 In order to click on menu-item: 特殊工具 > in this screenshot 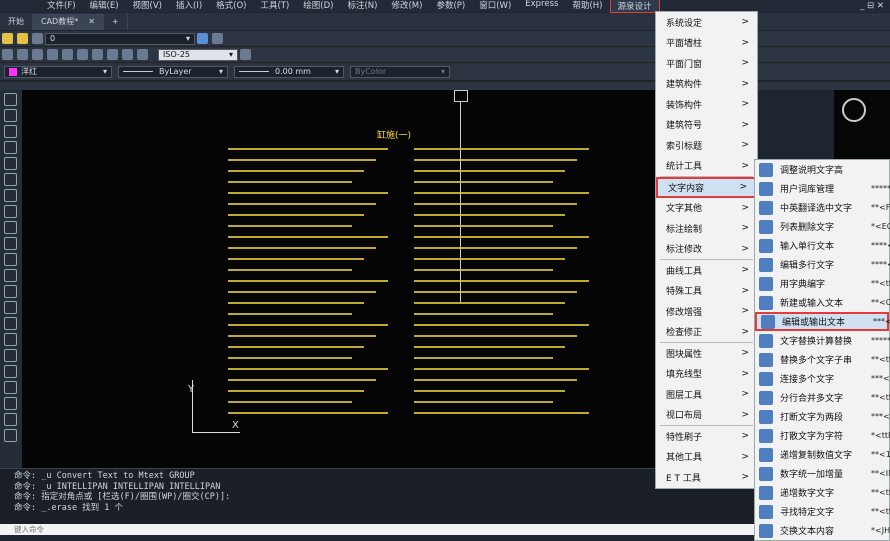, I will do `click(706, 291)`.